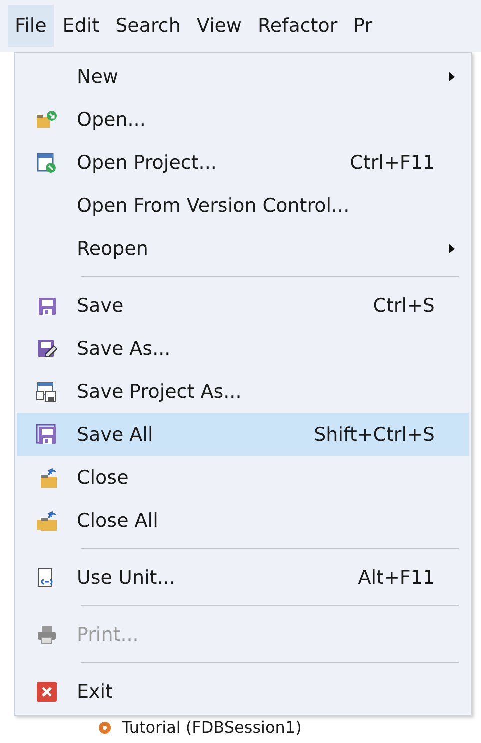 The height and width of the screenshot is (743, 481). I want to click on floppy-pencil-icon, so click(47, 349).